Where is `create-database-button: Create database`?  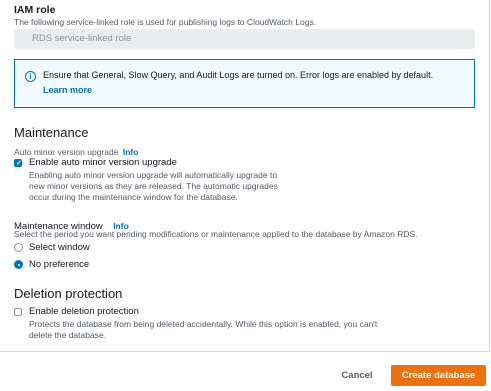
create-database-button: Create database is located at coordinates (438, 375).